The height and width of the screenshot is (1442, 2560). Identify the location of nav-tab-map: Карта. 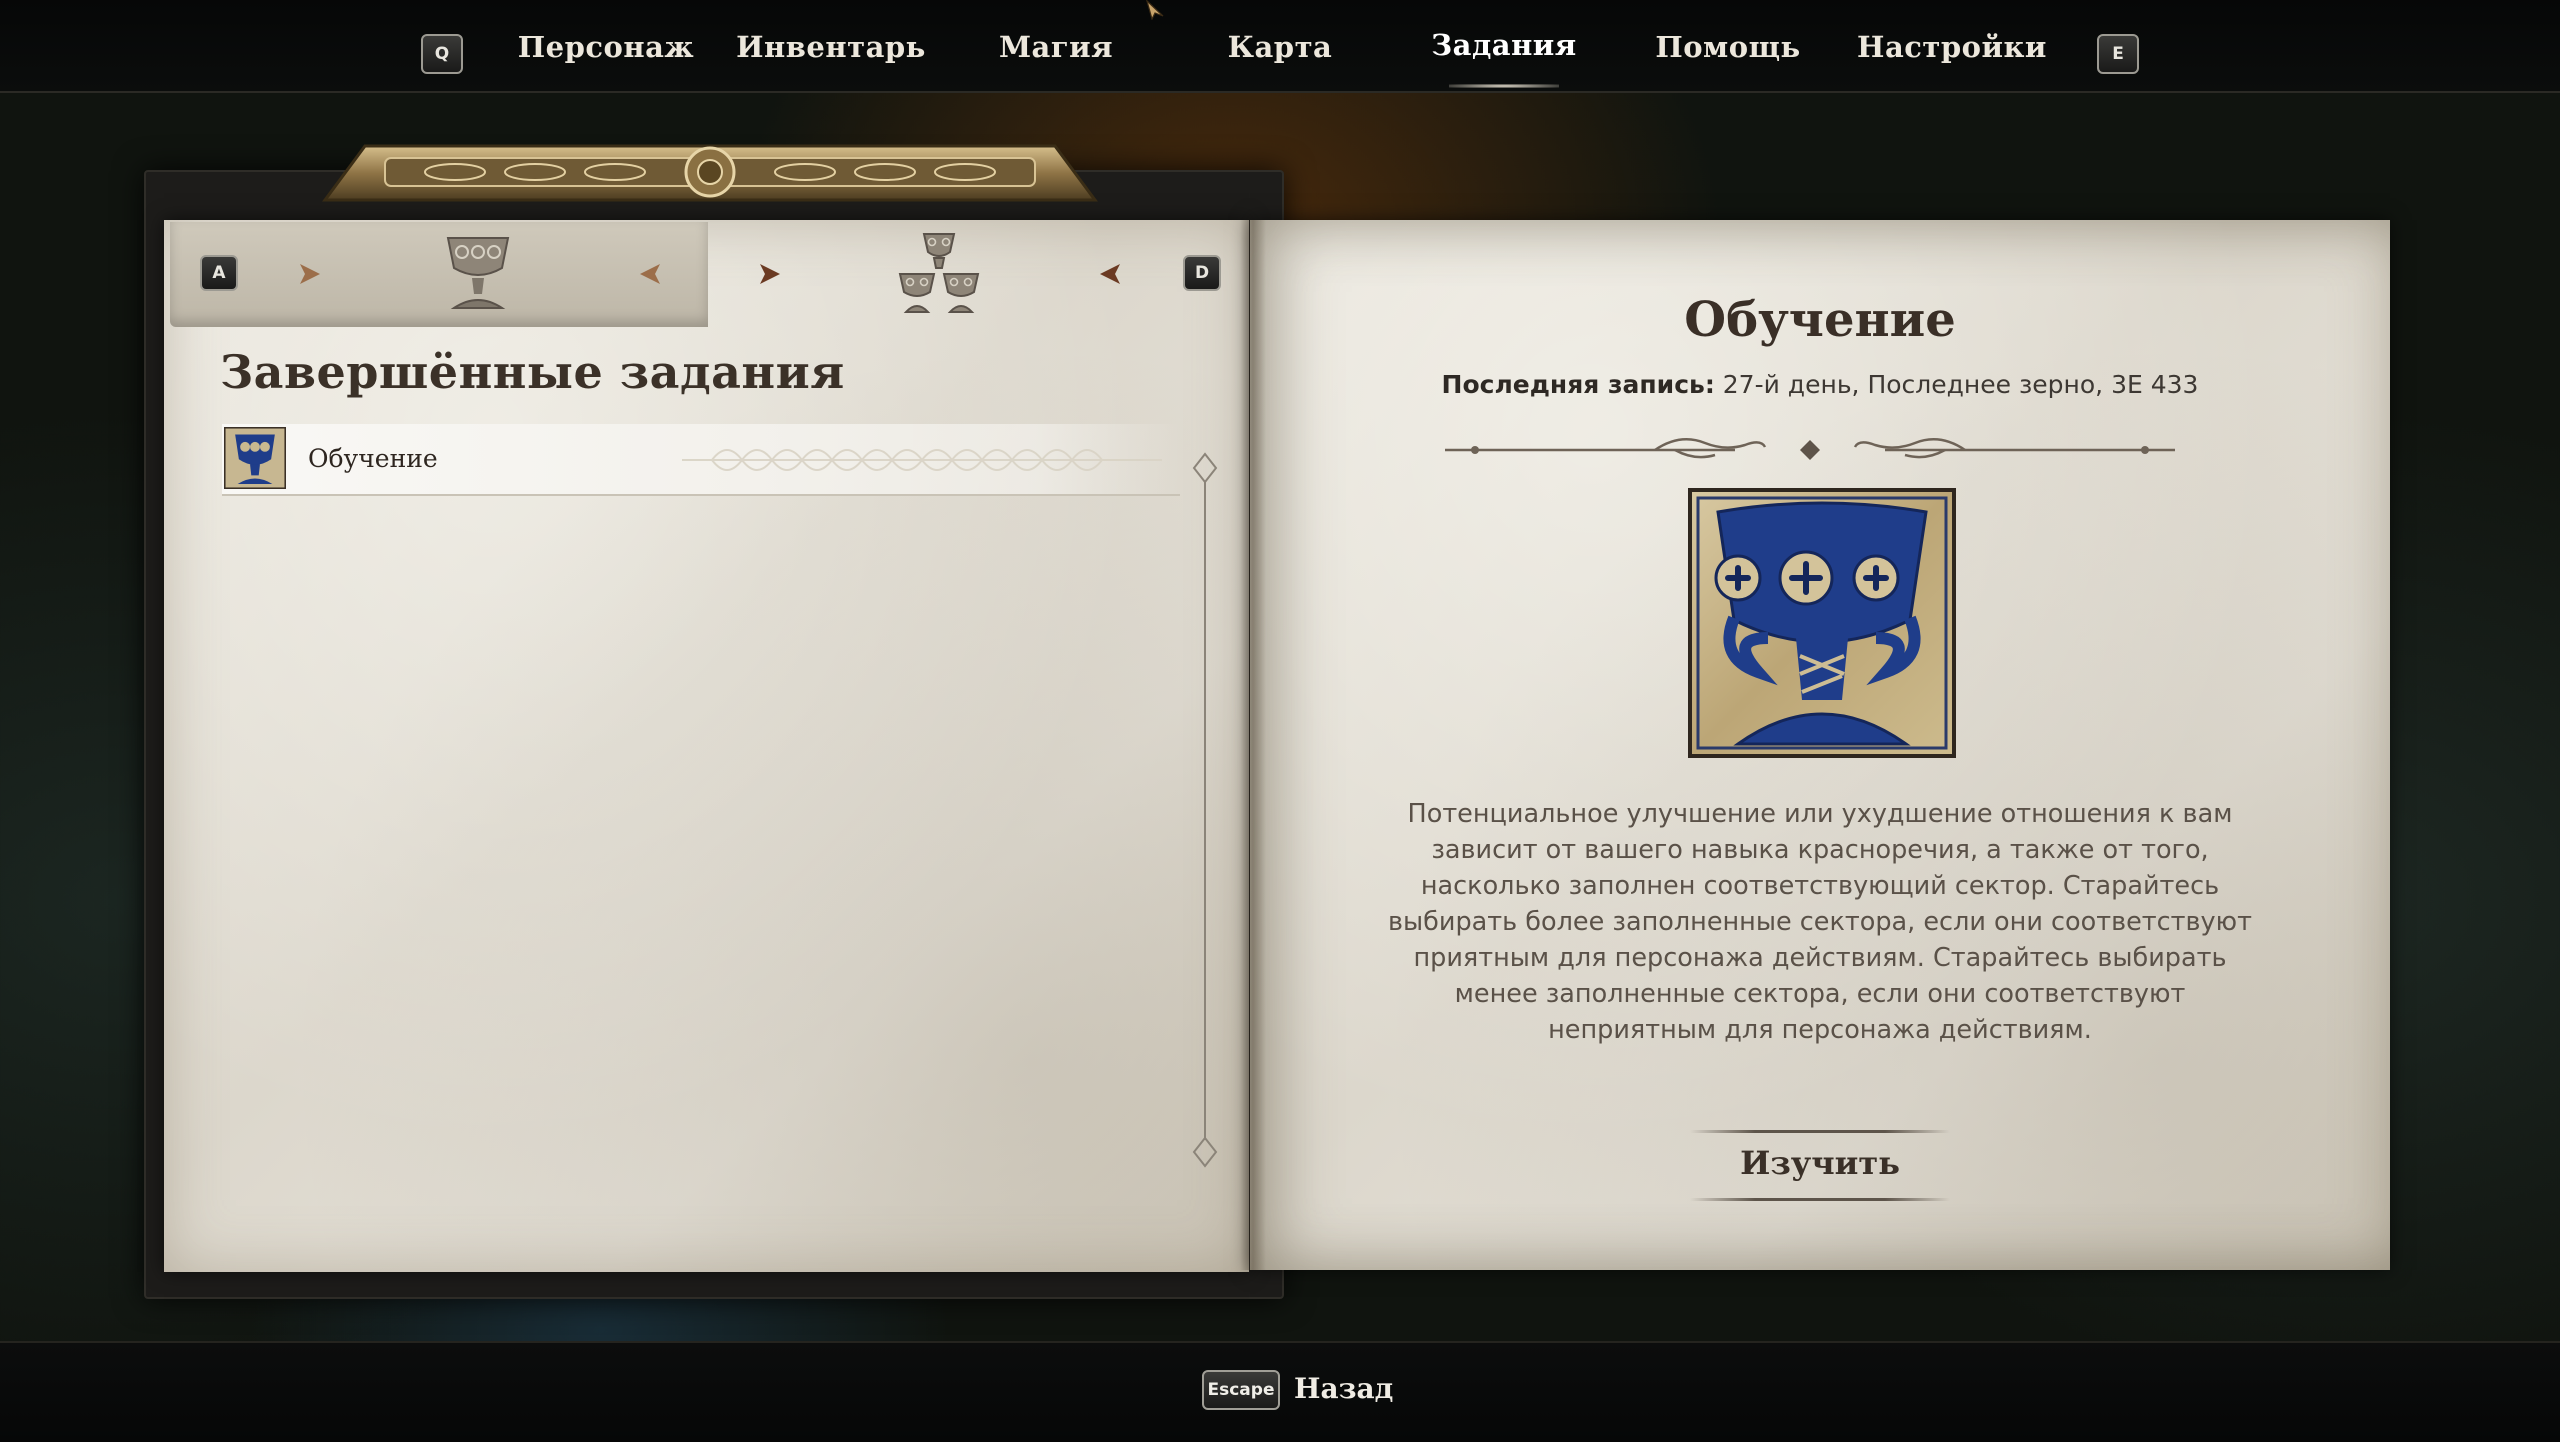
(1280, 55).